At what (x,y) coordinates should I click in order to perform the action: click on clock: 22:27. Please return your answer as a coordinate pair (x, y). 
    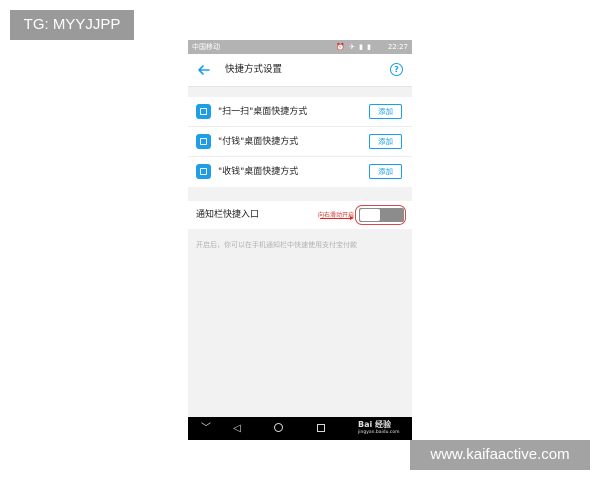
    Looking at the image, I should click on (397, 47).